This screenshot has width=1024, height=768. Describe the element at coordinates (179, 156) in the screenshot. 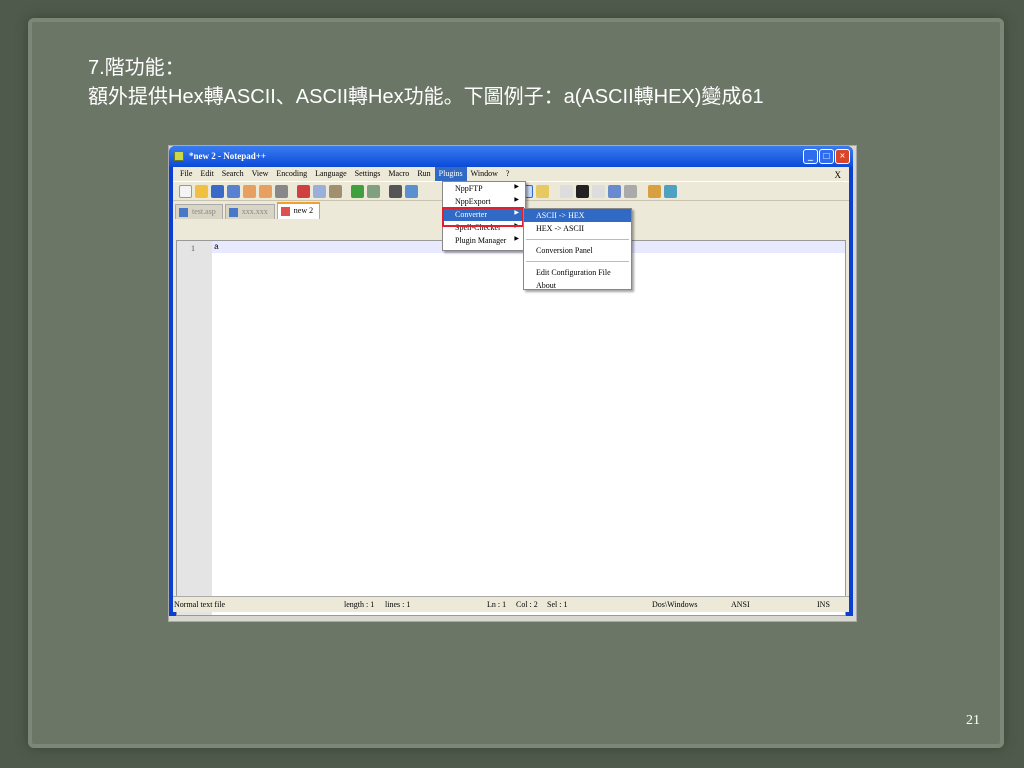

I see `notepad-icon` at that location.